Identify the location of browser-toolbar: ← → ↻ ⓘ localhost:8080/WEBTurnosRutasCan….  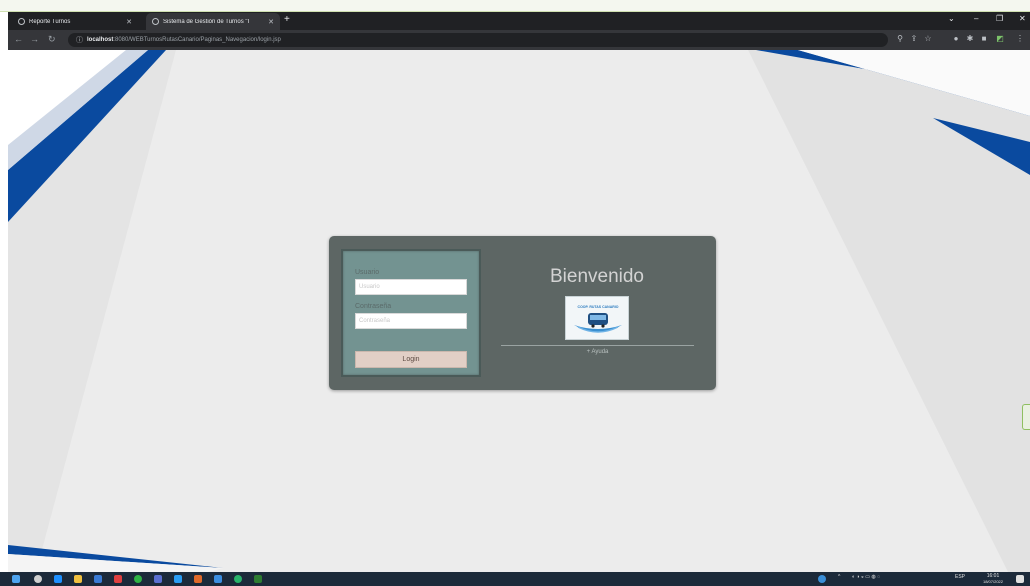
(519, 40).